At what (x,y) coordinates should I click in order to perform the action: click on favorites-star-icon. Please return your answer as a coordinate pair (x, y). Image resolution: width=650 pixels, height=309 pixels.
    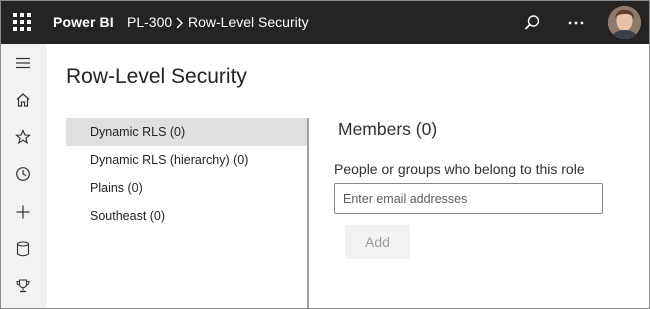
    Looking at the image, I should click on (23, 137).